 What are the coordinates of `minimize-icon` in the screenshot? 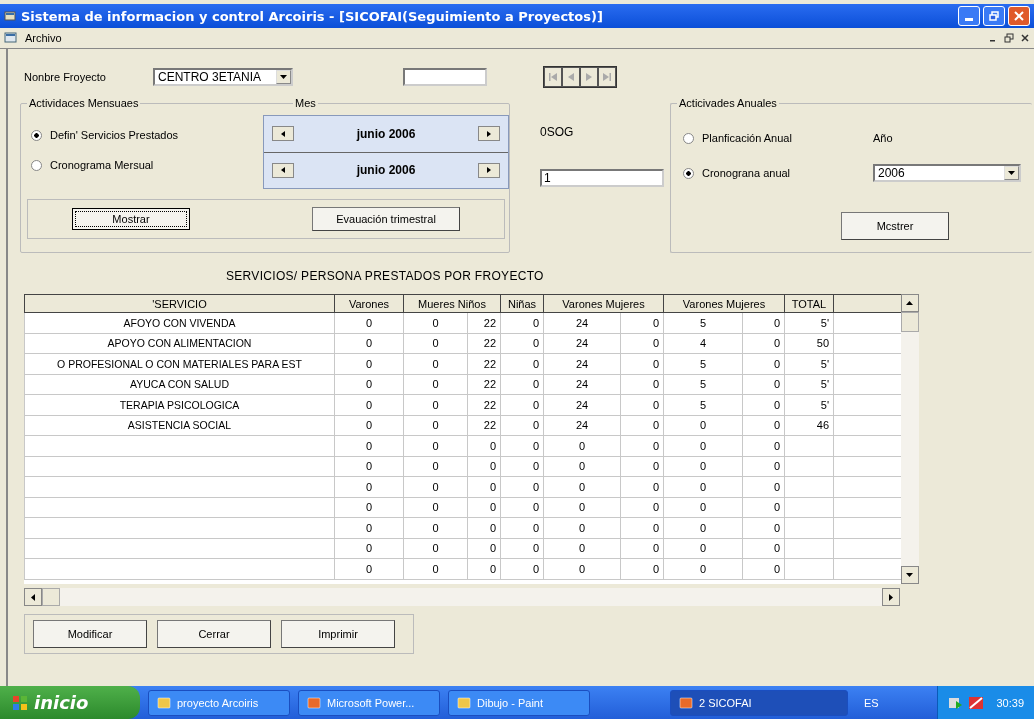 It's located at (969, 19).